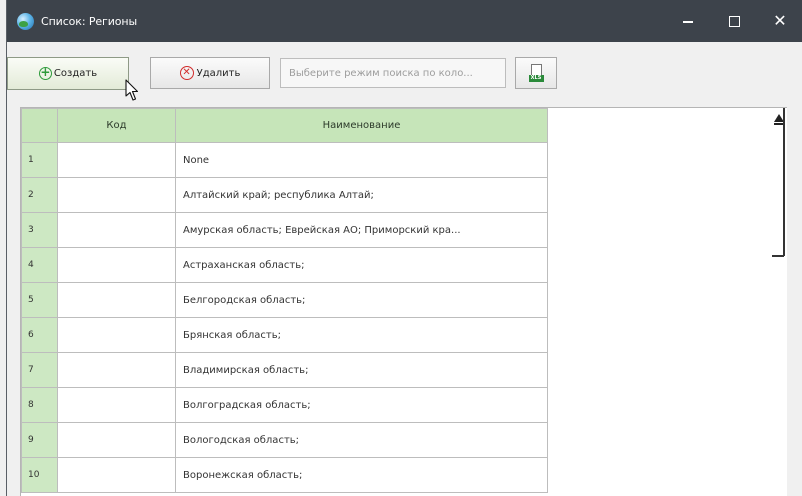 This screenshot has width=802, height=496. I want to click on table-row: 9 Вологодская область;, so click(284, 440).